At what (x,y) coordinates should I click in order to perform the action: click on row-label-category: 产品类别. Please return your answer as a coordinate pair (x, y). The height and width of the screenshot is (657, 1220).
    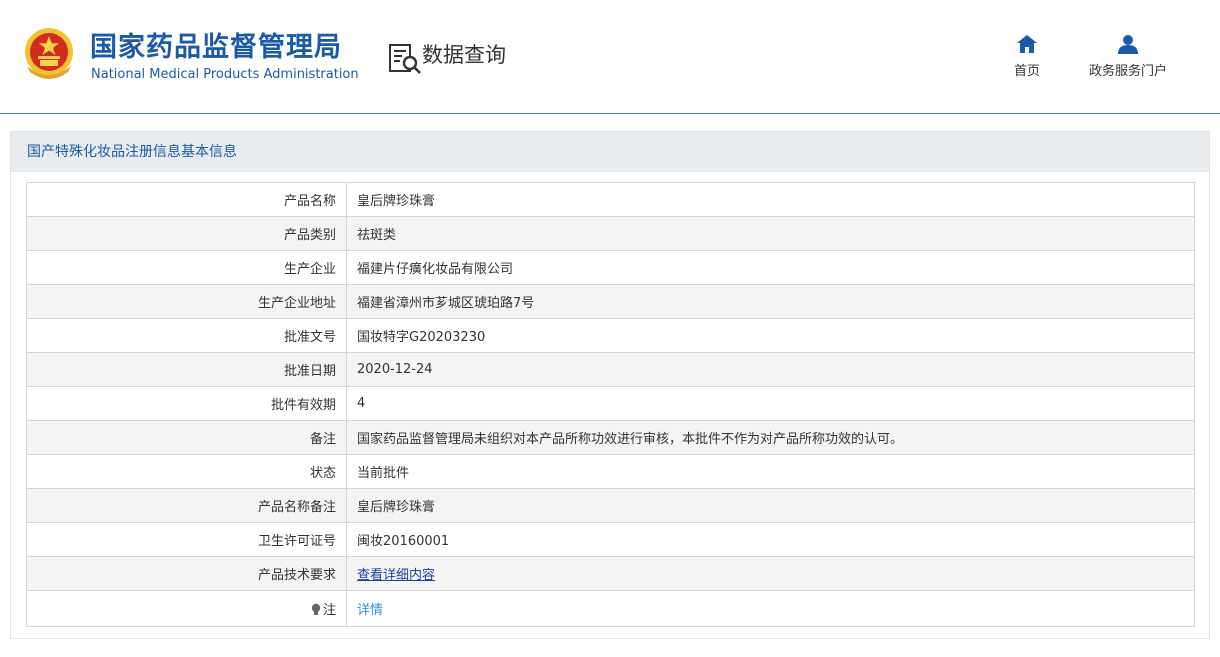
    Looking at the image, I should click on (186, 233).